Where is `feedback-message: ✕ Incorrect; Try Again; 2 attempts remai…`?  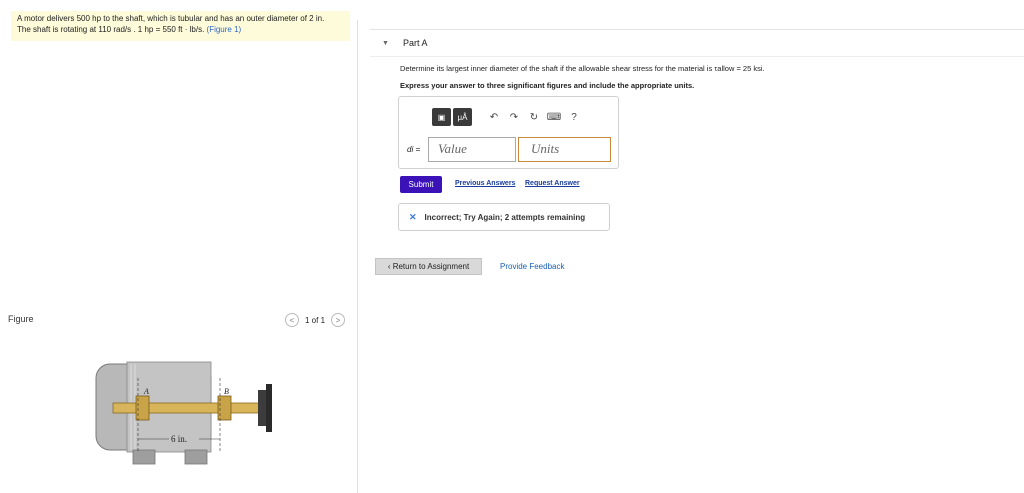
feedback-message: ✕ Incorrect; Try Again; 2 attempts remai… is located at coordinates (504, 217).